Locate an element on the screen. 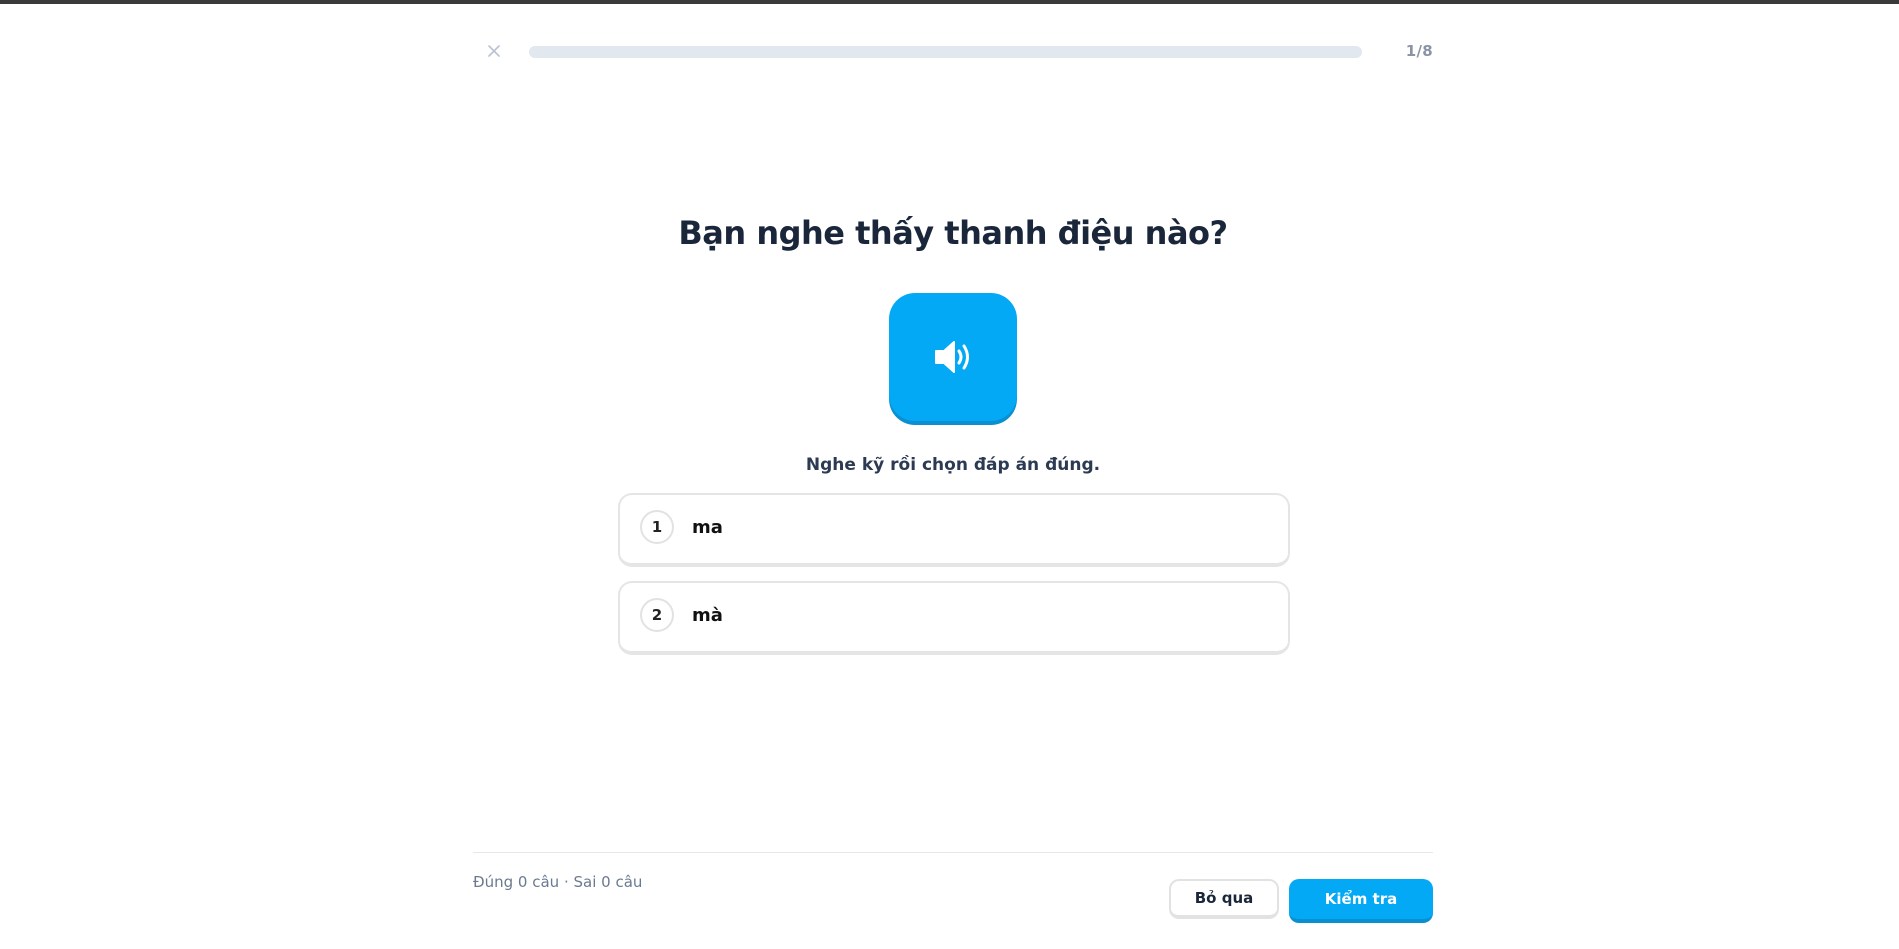  answer-option-2: 2 mà is located at coordinates (954, 618).